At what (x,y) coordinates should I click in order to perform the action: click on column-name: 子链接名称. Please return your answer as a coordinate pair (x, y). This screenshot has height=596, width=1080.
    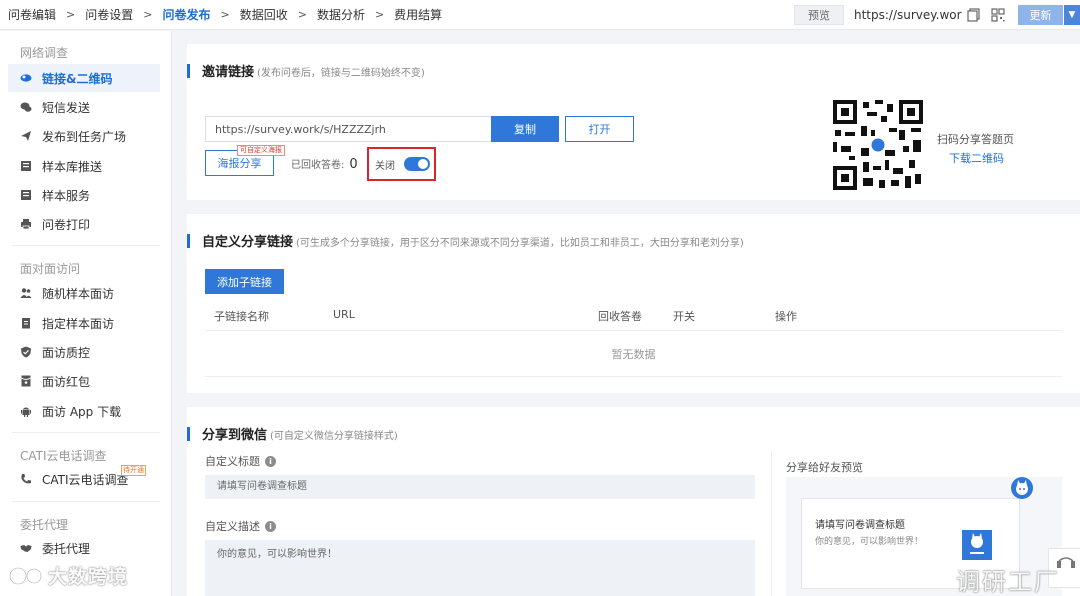
    Looking at the image, I should click on (241, 316).